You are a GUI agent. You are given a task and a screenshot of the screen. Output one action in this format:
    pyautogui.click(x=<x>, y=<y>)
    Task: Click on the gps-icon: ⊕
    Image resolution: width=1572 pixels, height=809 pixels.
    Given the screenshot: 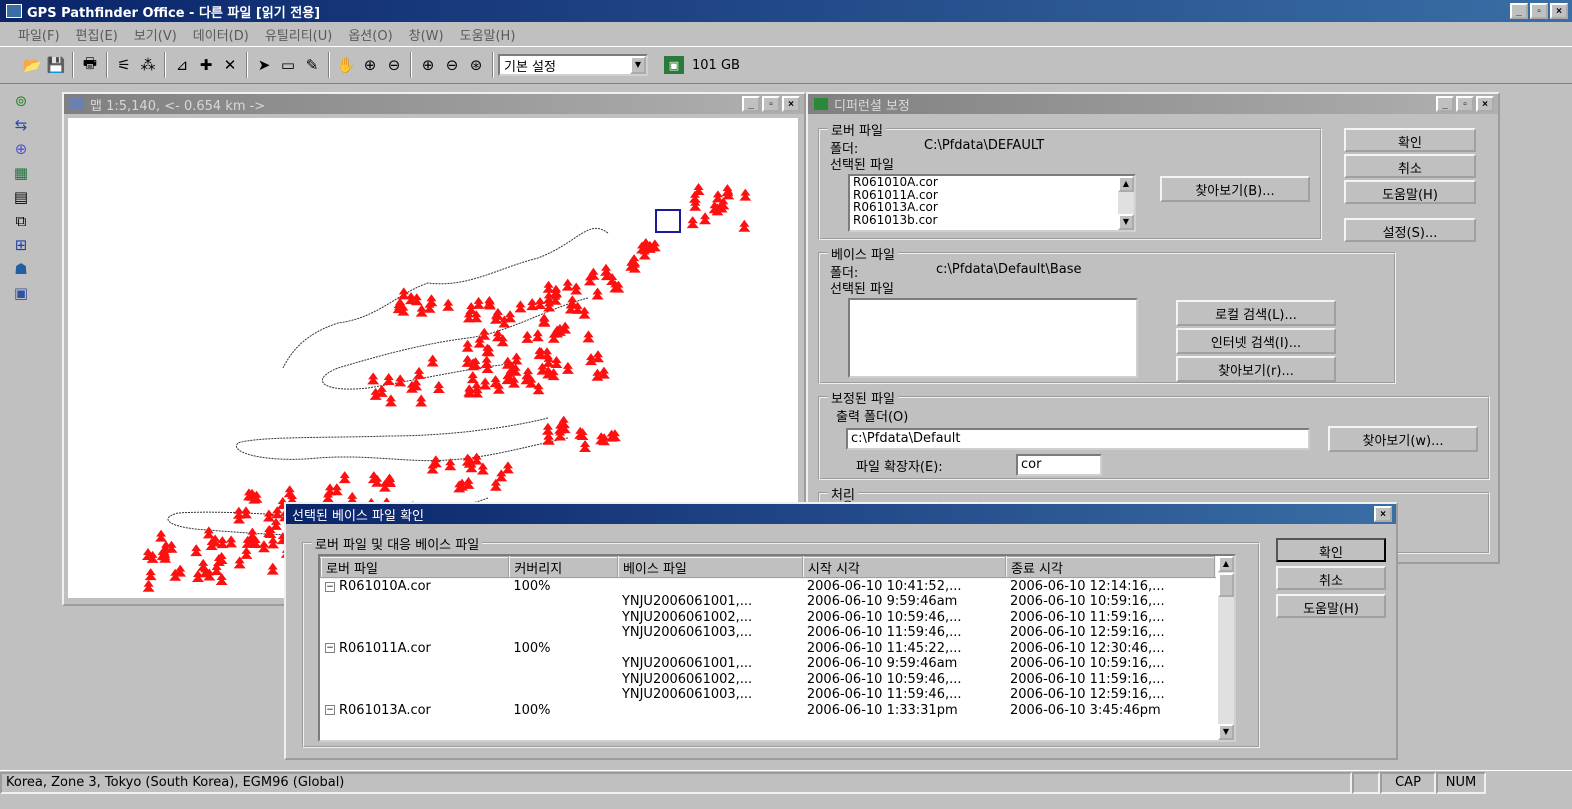 What is the action you would take?
    pyautogui.click(x=21, y=149)
    